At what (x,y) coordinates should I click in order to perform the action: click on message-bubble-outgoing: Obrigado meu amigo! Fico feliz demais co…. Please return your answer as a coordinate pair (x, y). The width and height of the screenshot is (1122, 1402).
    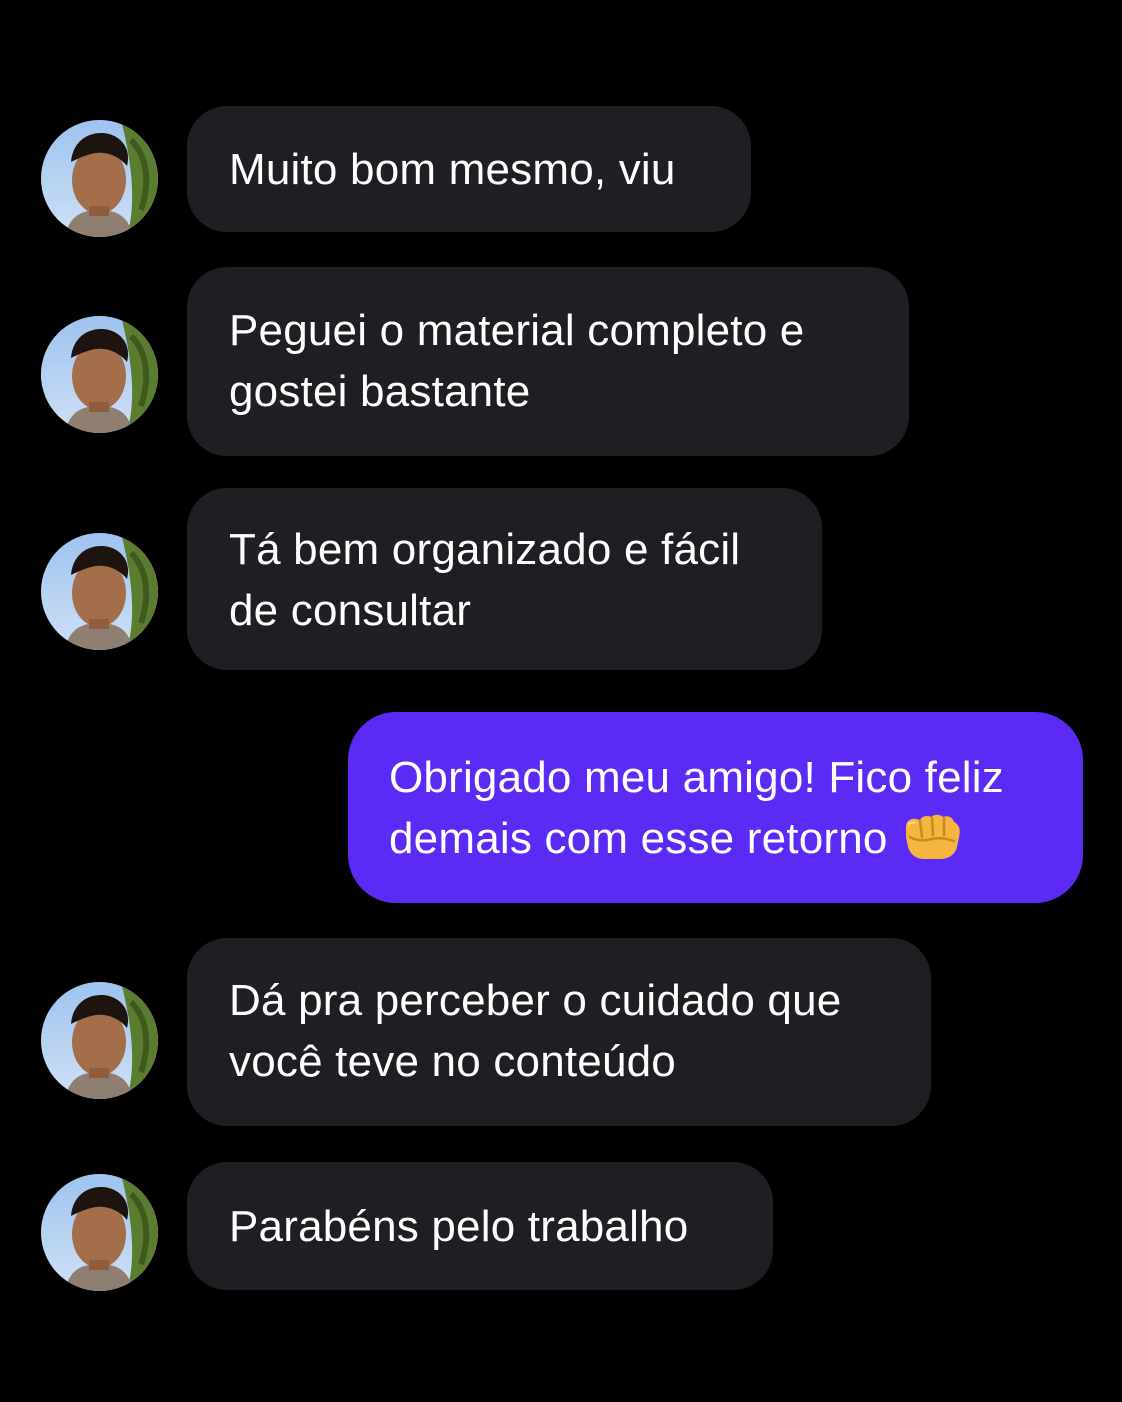
    Looking at the image, I should click on (715, 807).